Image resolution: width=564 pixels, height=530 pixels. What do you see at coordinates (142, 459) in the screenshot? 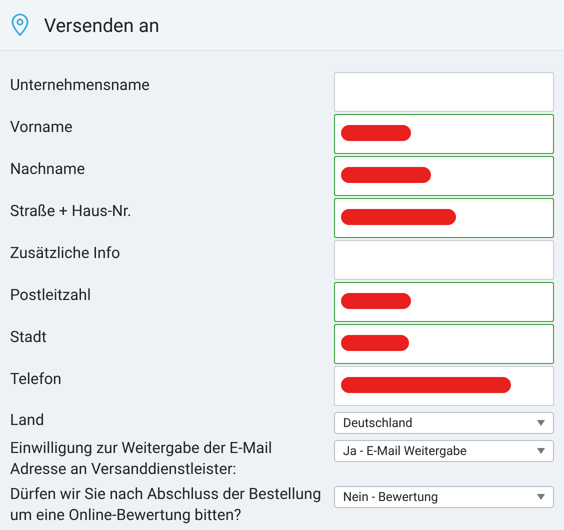
I see `field-label: Einwilligung zur Weitergabe der E-Mail Adresse an Versanddienstleister:` at bounding box center [142, 459].